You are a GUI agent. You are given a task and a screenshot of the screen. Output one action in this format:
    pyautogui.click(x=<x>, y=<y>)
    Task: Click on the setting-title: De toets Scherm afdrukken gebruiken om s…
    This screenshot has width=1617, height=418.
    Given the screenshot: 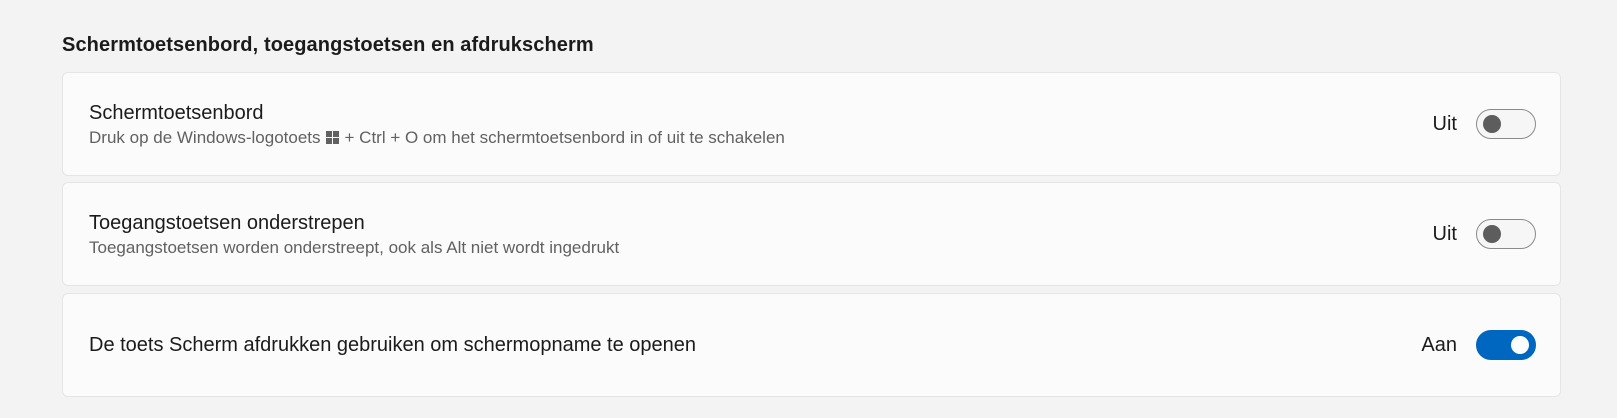 What is the action you would take?
    pyautogui.click(x=393, y=345)
    